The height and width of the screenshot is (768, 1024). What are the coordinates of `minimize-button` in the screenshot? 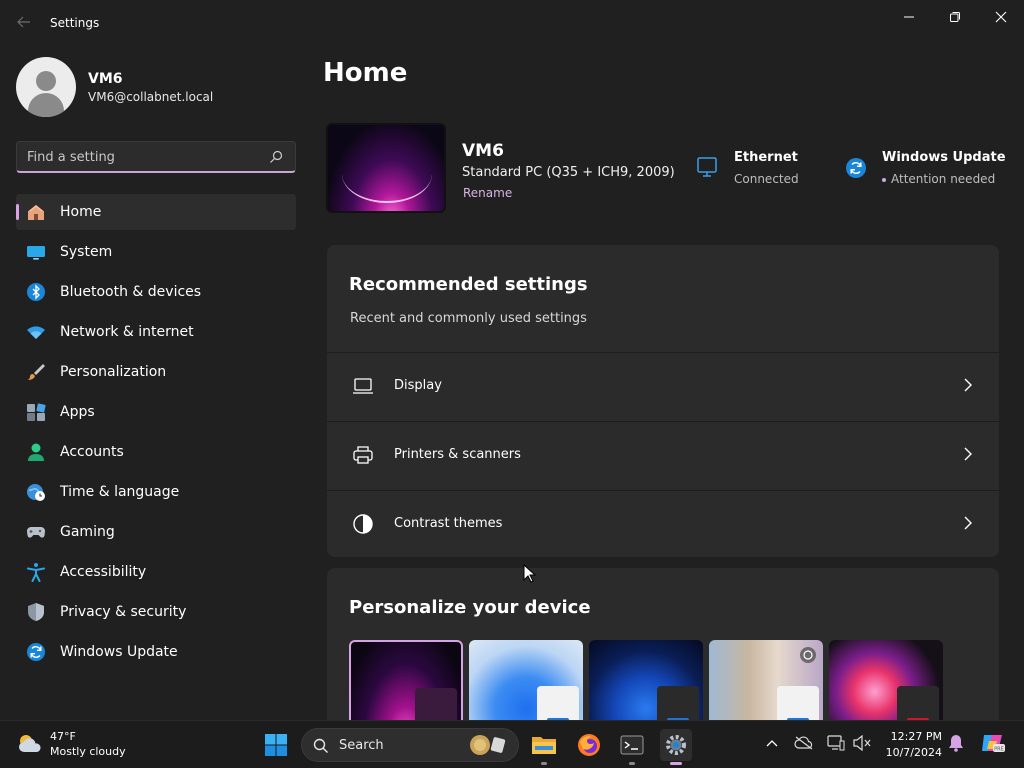 It's located at (909, 17).